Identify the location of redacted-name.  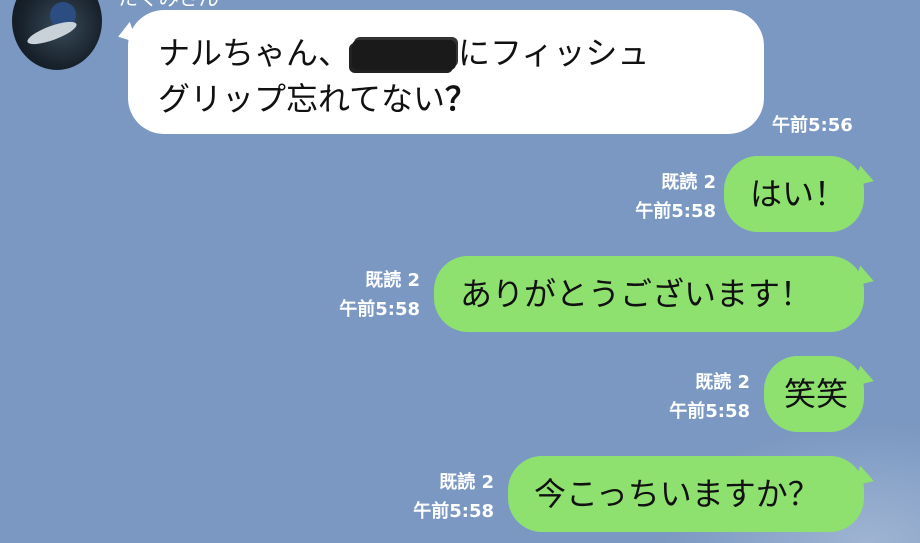
(404, 55).